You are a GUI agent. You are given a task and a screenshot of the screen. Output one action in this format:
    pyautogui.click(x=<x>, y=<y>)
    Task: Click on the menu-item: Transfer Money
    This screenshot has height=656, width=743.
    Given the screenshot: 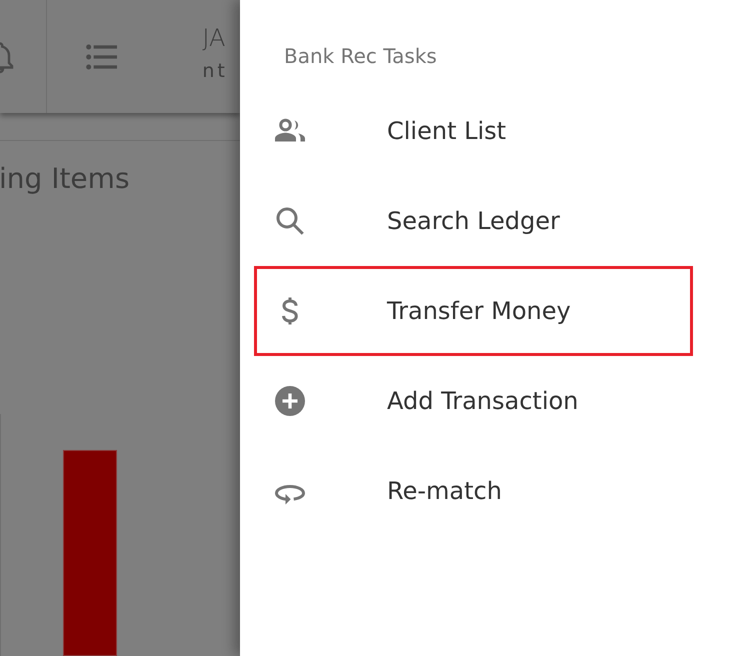 What is the action you would take?
    pyautogui.click(x=473, y=311)
    